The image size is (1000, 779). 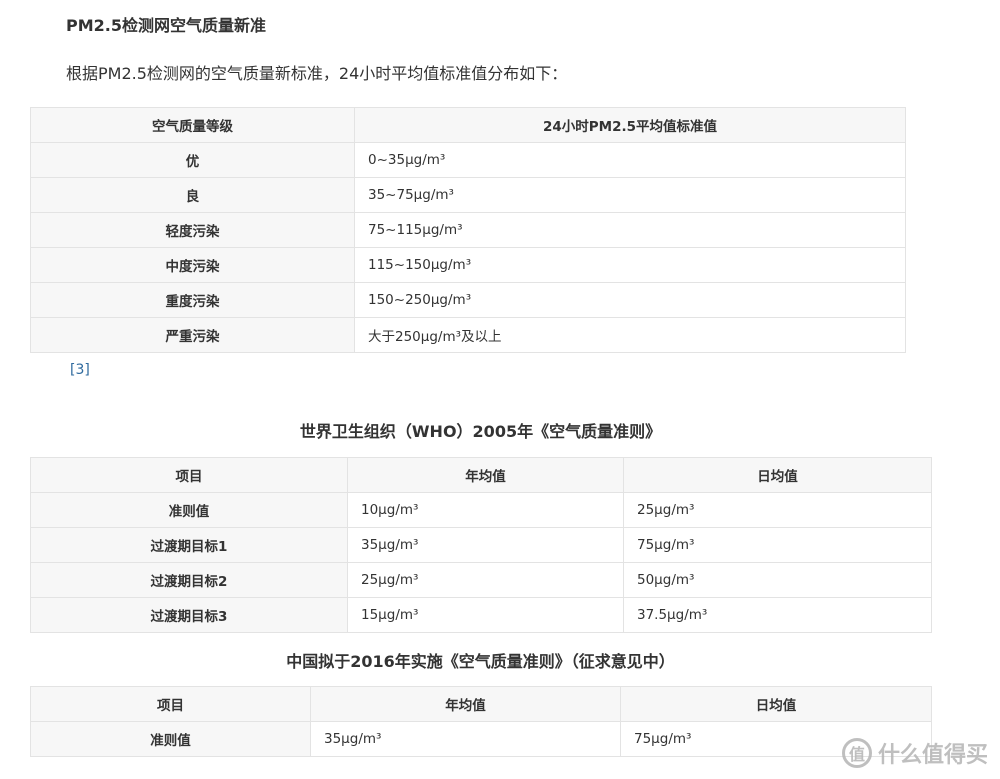 What do you see at coordinates (192, 335) in the screenshot?
I see `row-label: 严重污染` at bounding box center [192, 335].